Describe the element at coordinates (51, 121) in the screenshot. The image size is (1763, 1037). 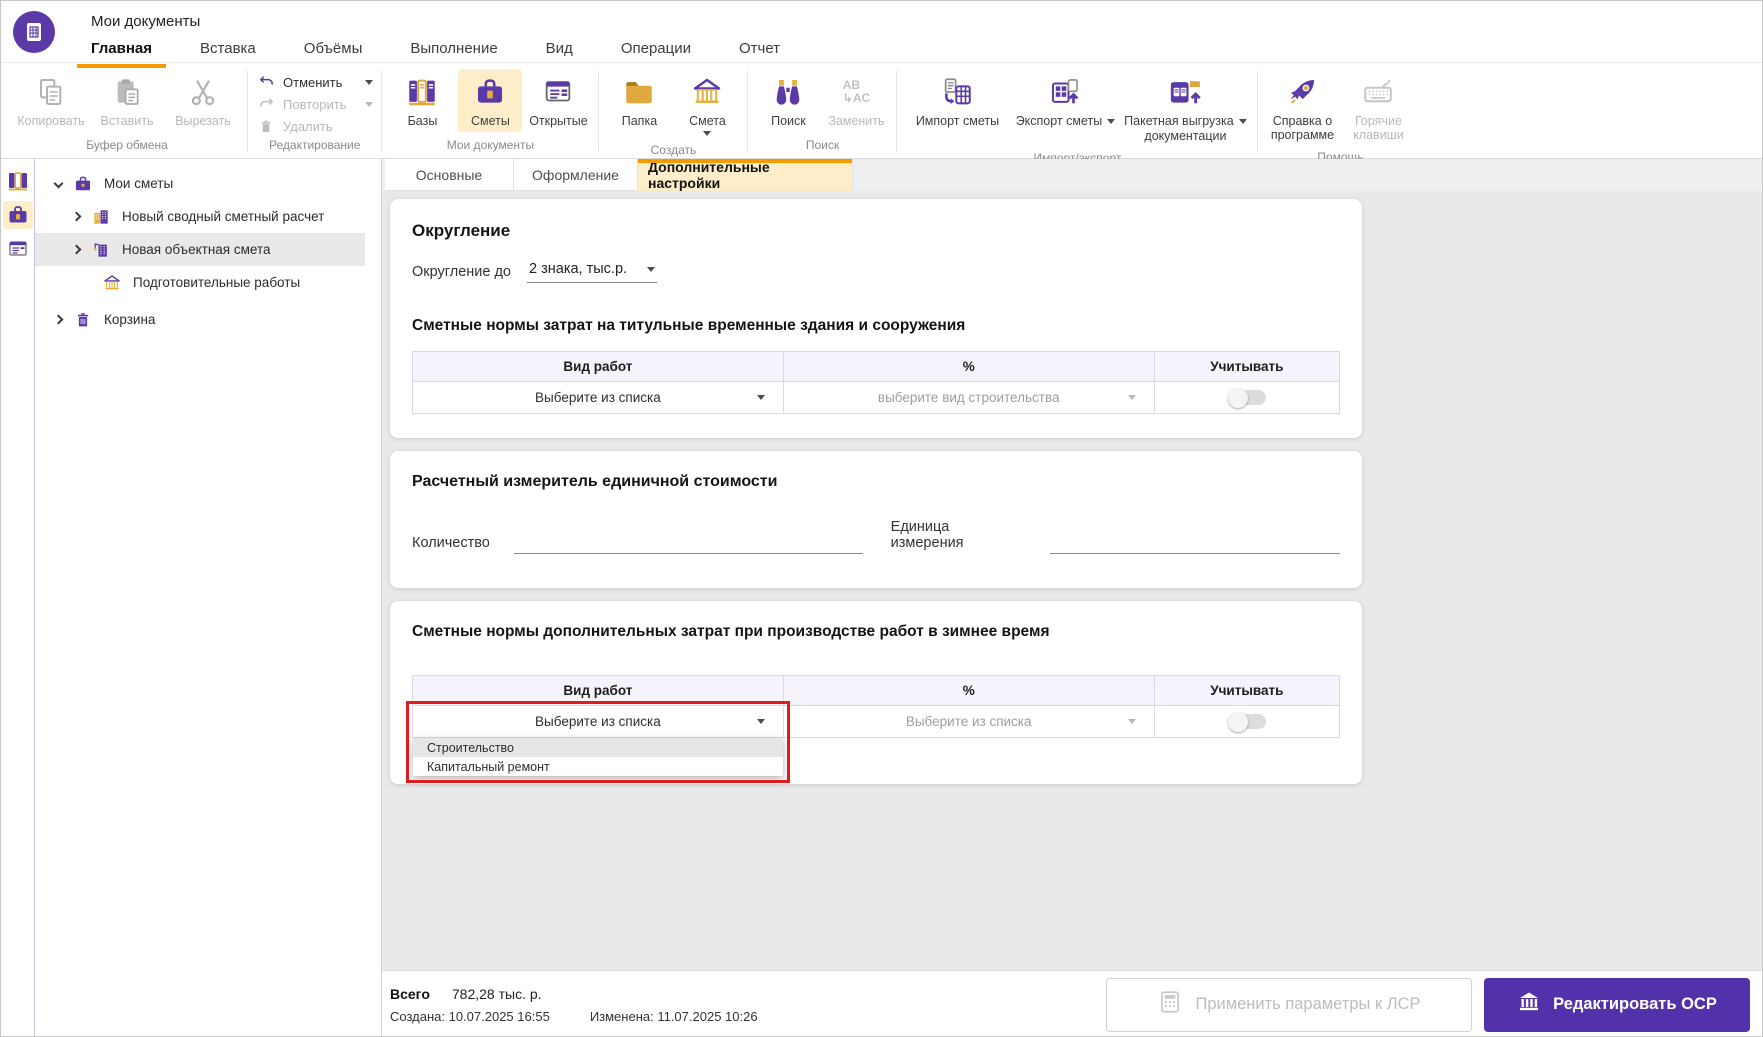
I see `copy-label: Копировать` at that location.